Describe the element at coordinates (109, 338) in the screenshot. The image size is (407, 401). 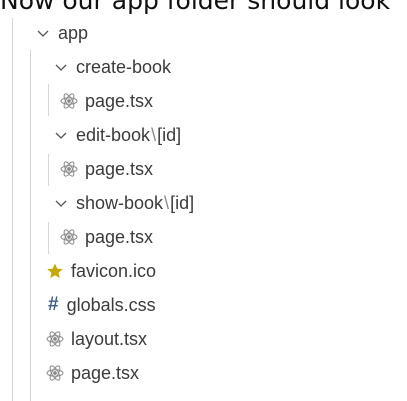
I see `file-label: layout.tsx` at that location.